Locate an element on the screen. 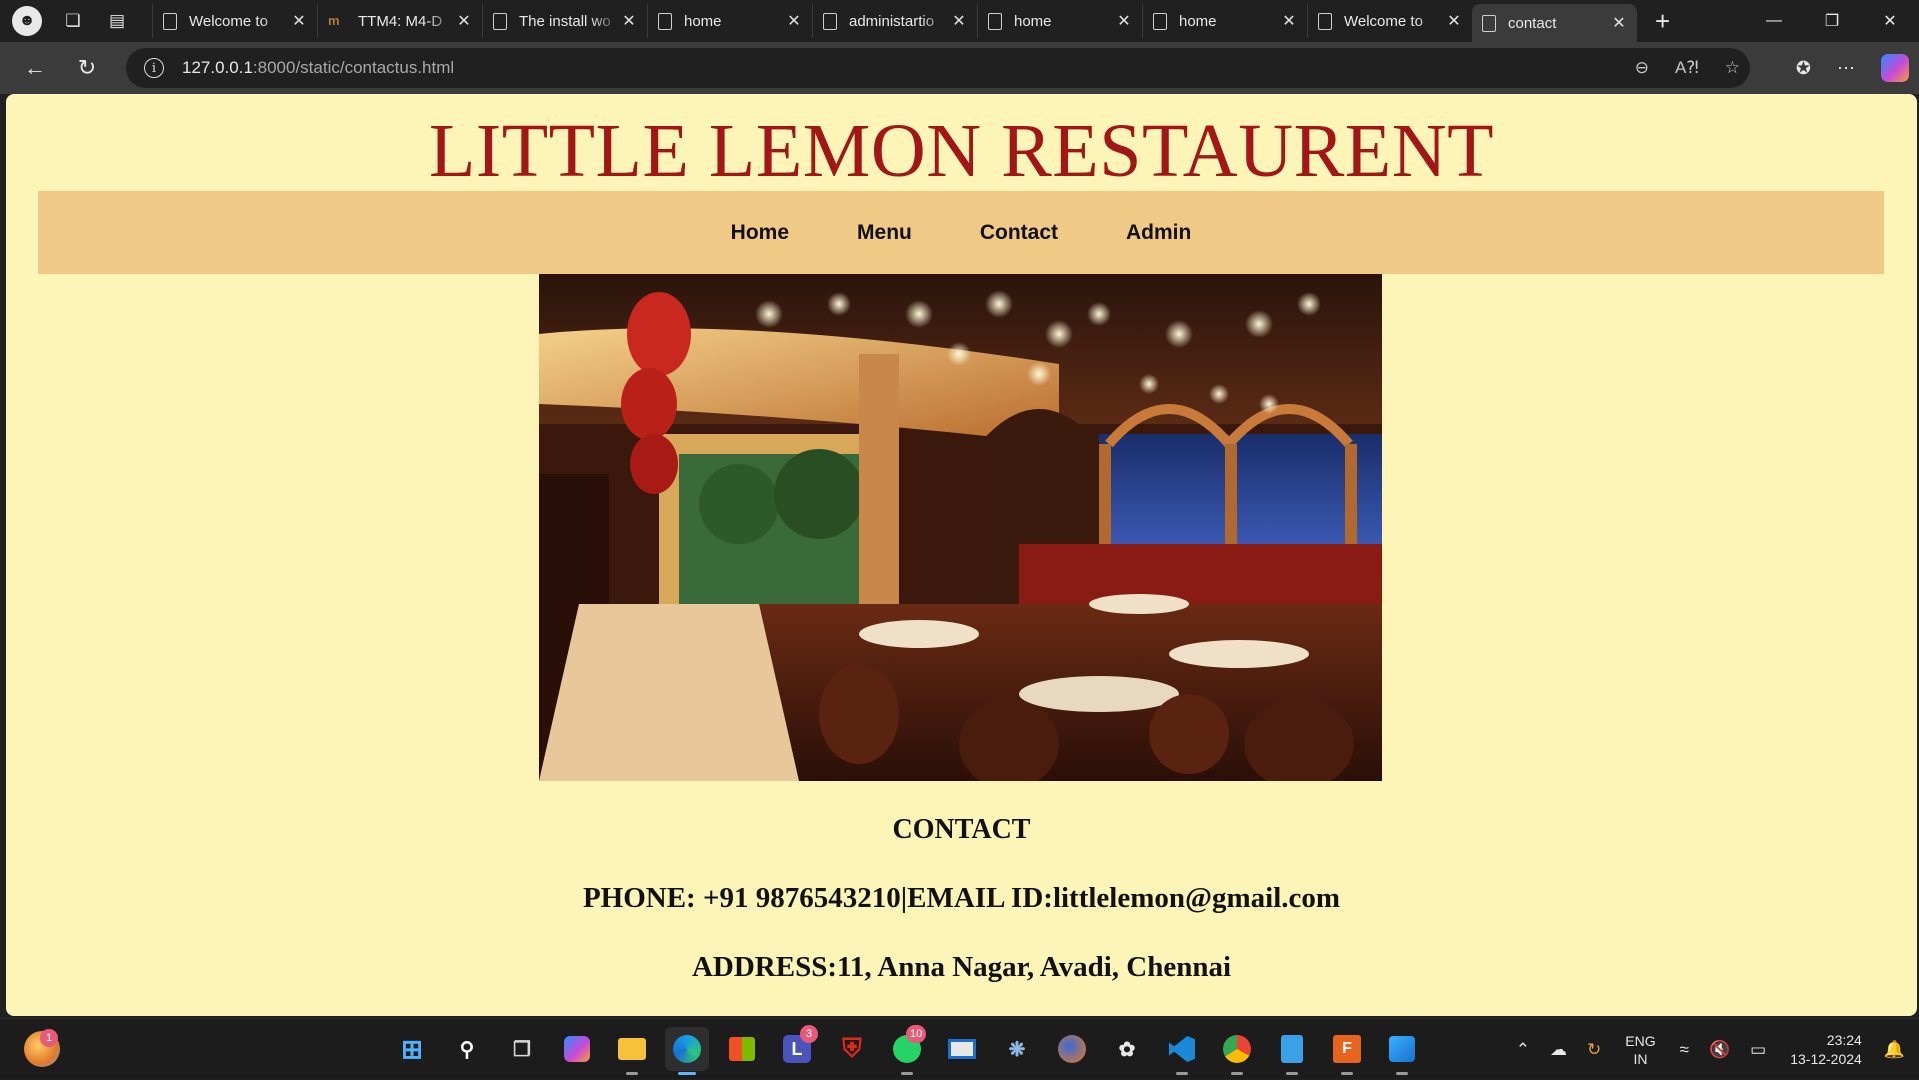 The image size is (1919, 1080). more-menu-icon: ⋯ is located at coordinates (1846, 68).